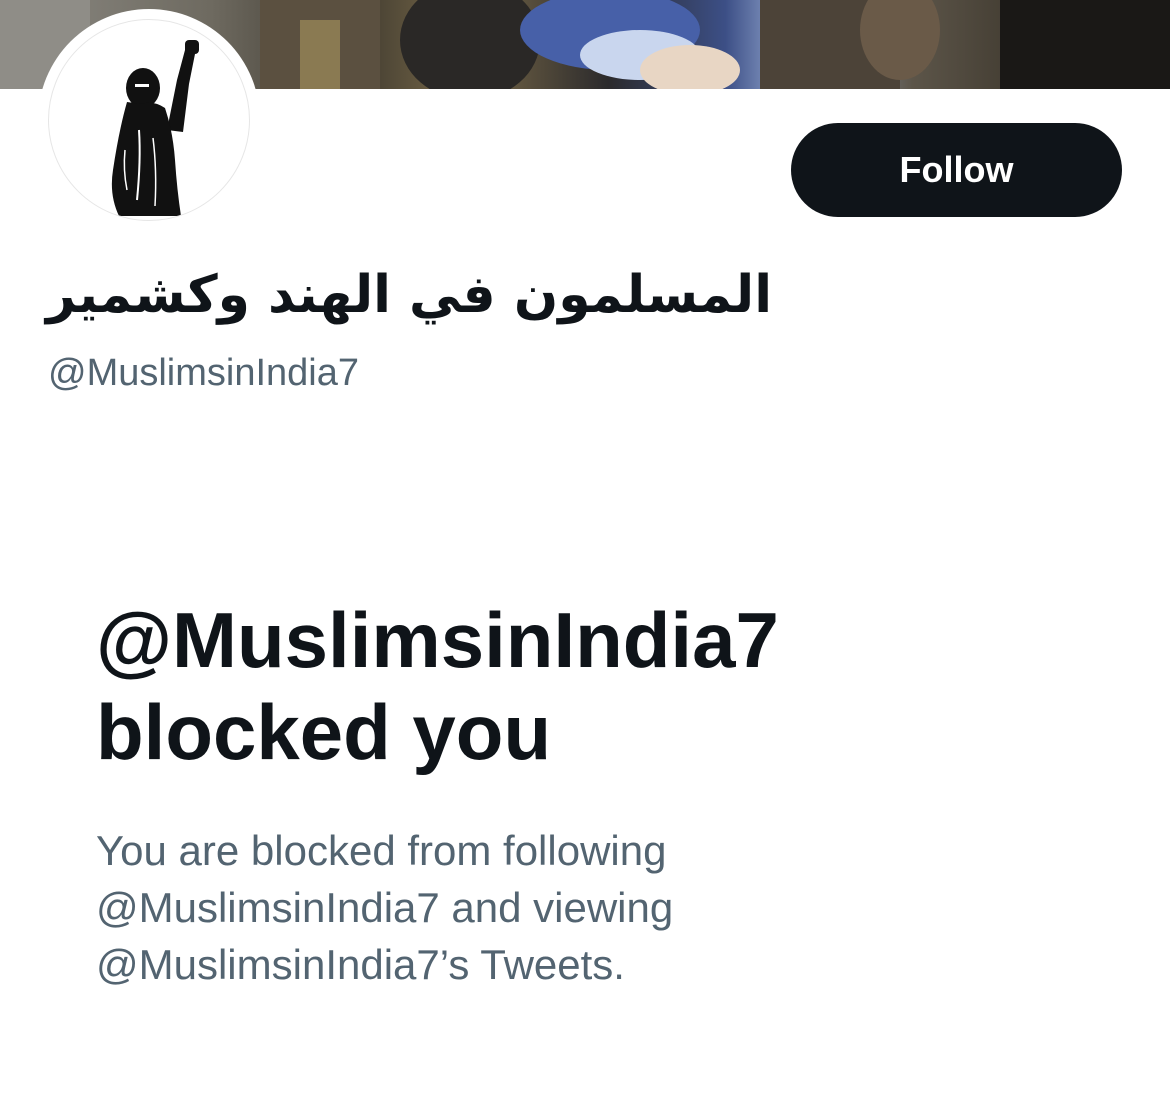 The height and width of the screenshot is (1111, 1170). What do you see at coordinates (381, 850) in the screenshot?
I see `blocked-description-line-1: You are blocked from following` at bounding box center [381, 850].